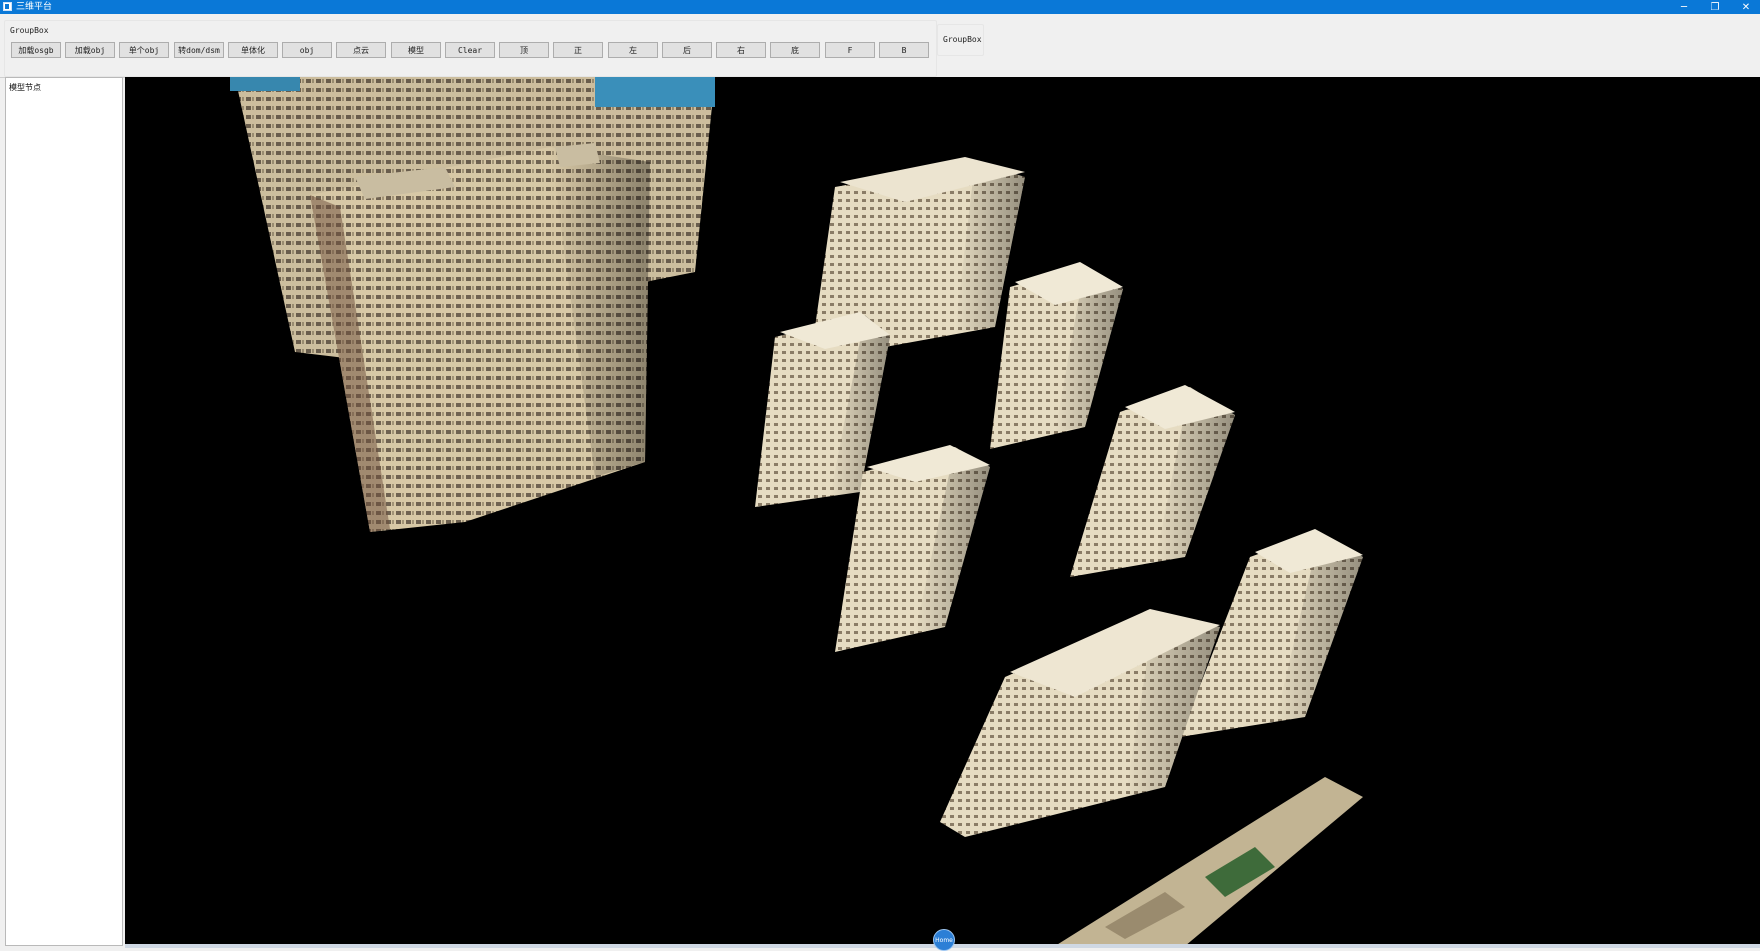 This screenshot has width=1760, height=951. I want to click on model-button: 模型, so click(416, 50).